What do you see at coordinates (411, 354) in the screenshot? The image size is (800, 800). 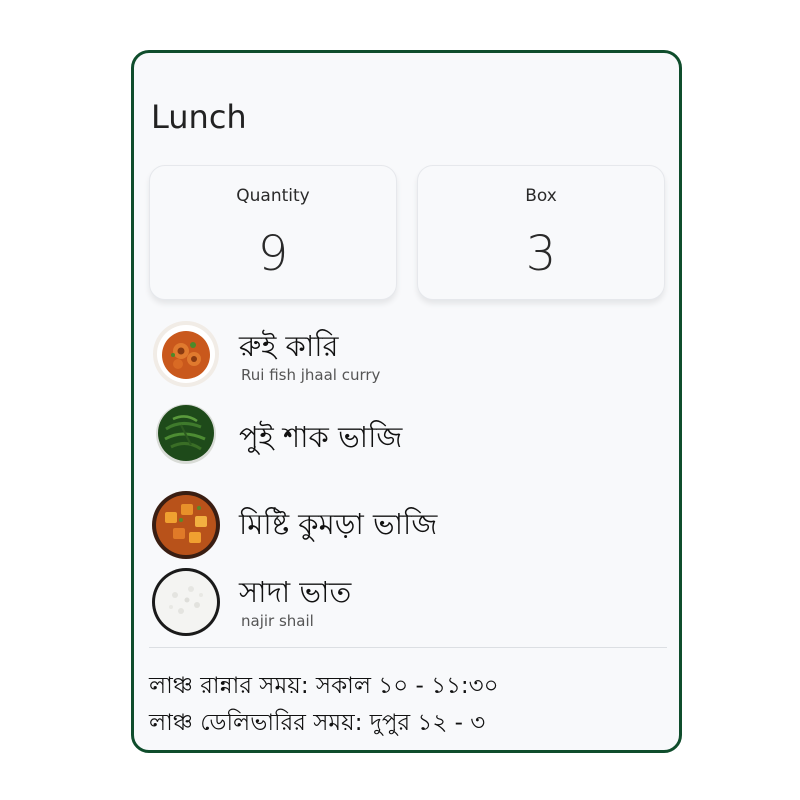 I see `list-item-rui-curry: রুই কারি Rui fish jhaal curry` at bounding box center [411, 354].